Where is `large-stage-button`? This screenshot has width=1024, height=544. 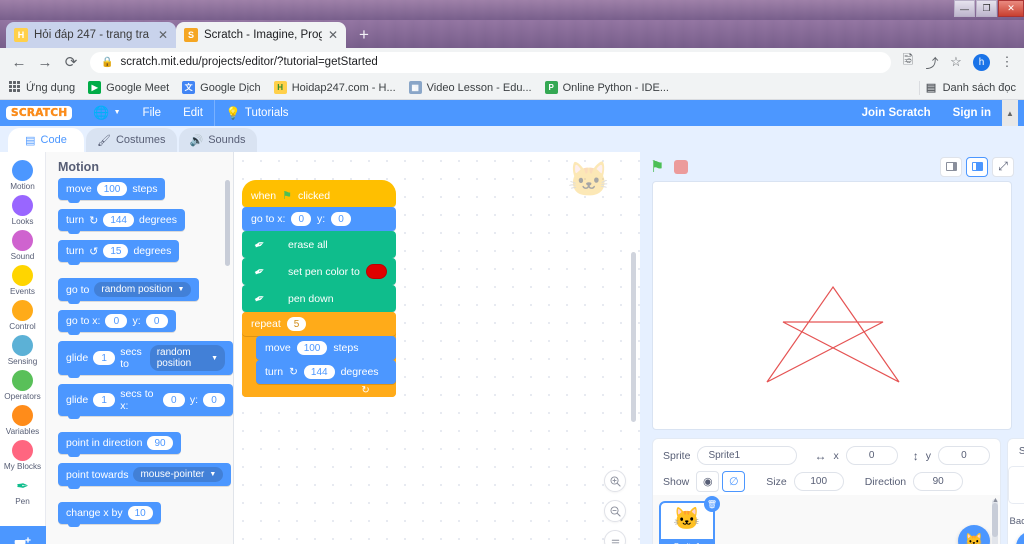 large-stage-button is located at coordinates (977, 166).